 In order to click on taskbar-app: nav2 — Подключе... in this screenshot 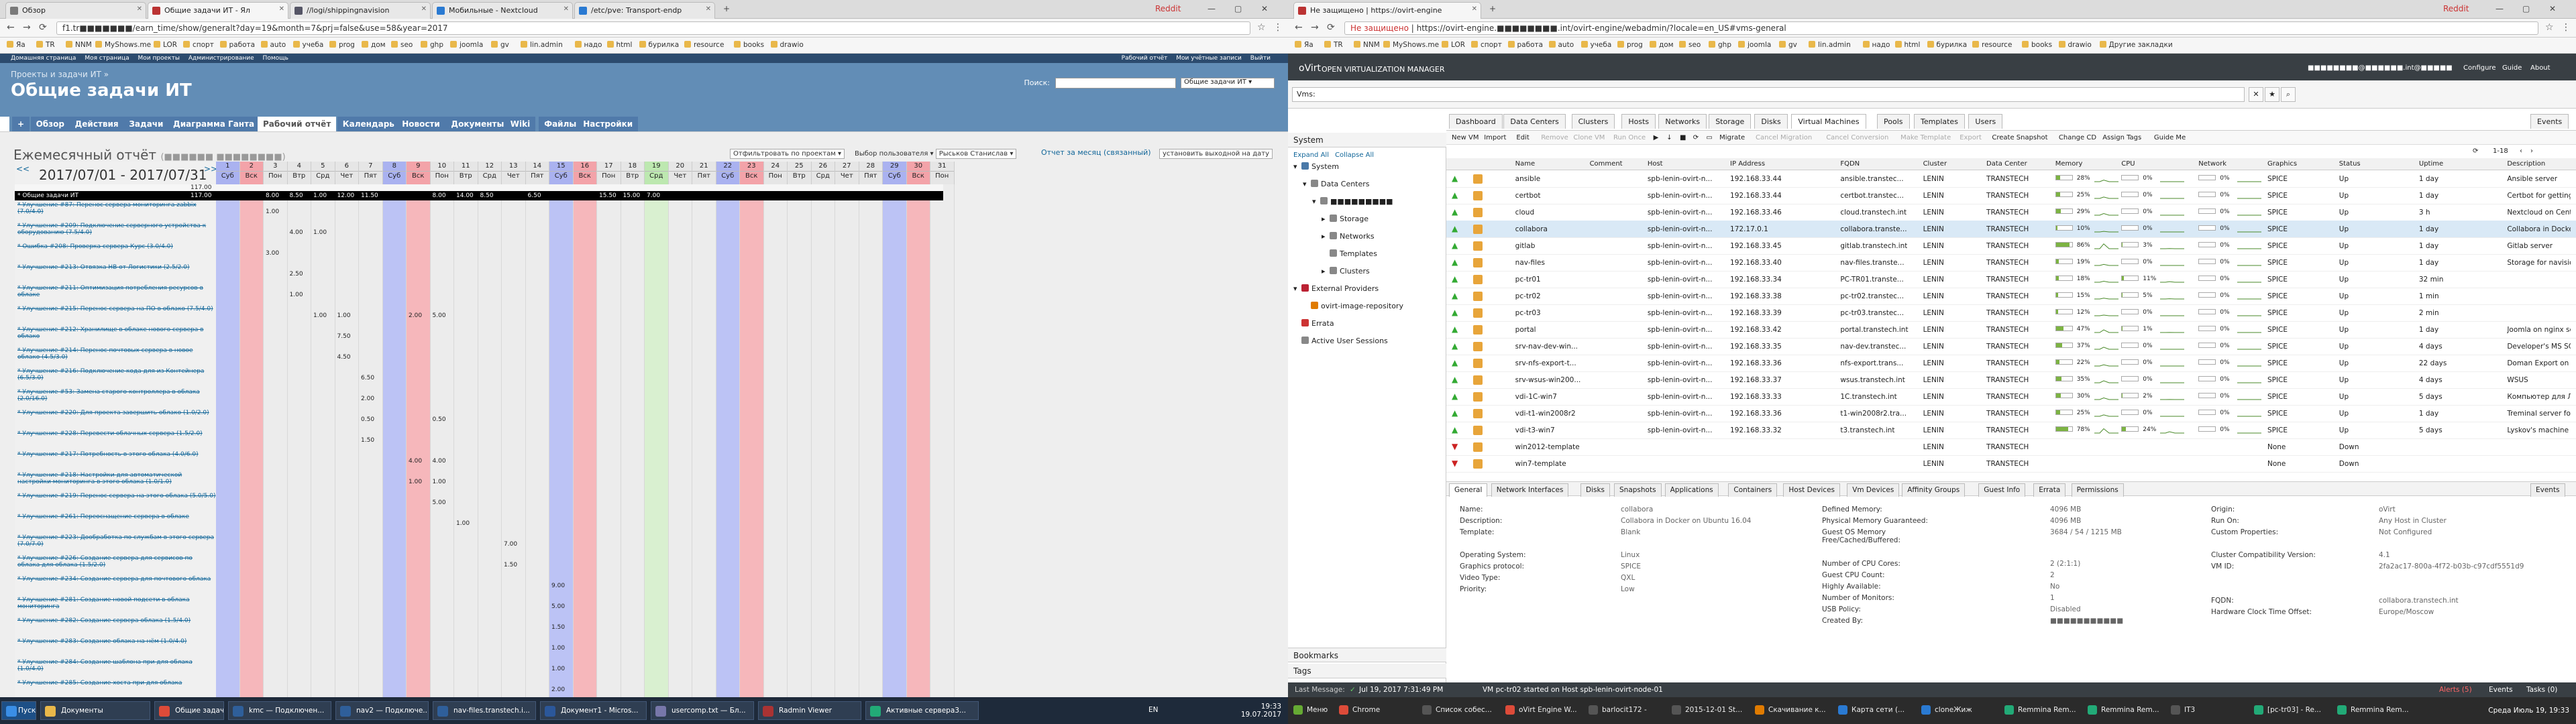, I will do `click(382, 710)`.